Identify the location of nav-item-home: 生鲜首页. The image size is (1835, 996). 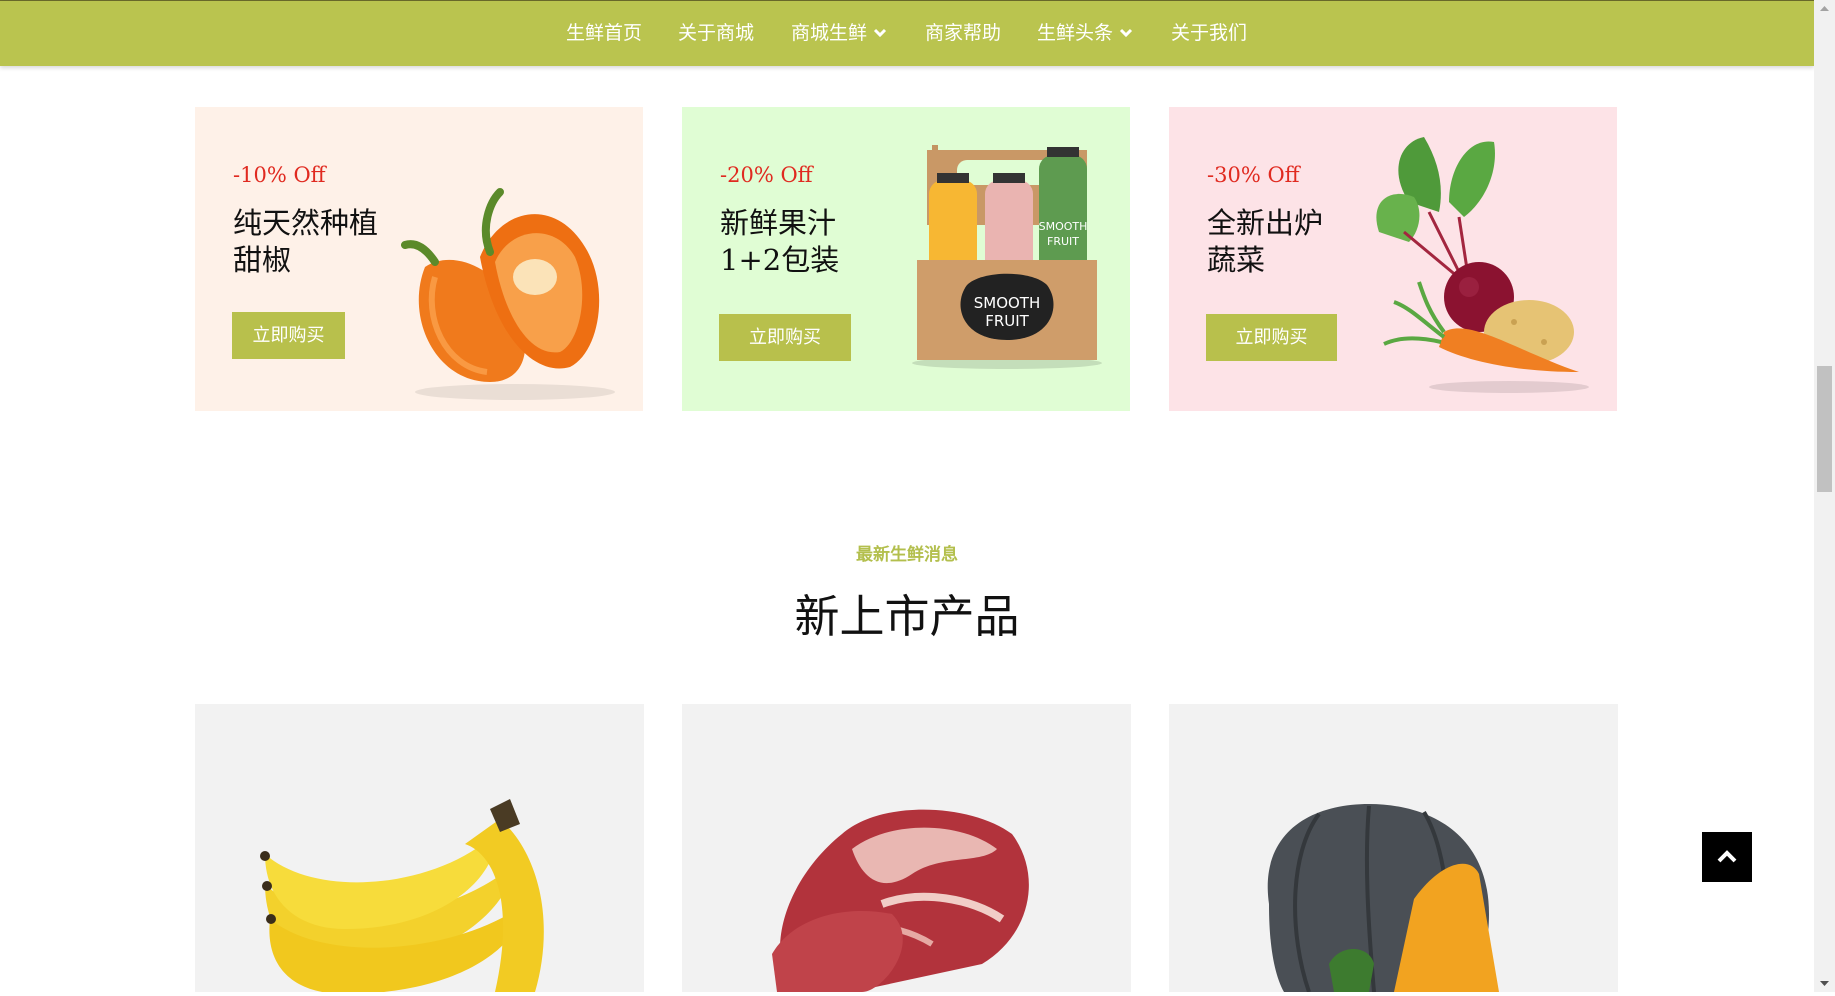
(604, 33).